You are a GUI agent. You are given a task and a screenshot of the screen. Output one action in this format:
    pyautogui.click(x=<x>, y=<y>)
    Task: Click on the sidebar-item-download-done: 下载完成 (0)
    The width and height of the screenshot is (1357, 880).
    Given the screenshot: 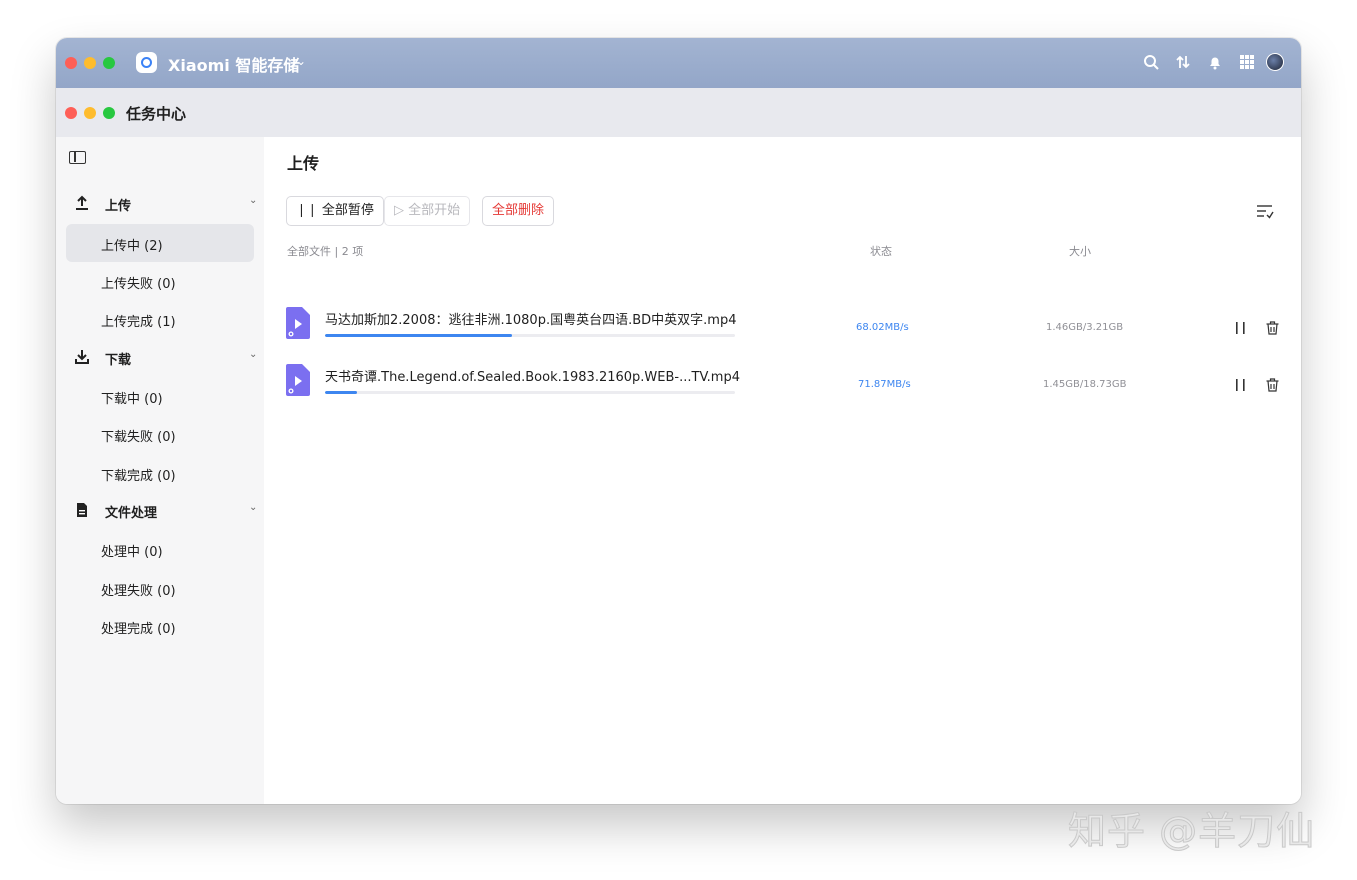 What is the action you would take?
    pyautogui.click(x=160, y=473)
    